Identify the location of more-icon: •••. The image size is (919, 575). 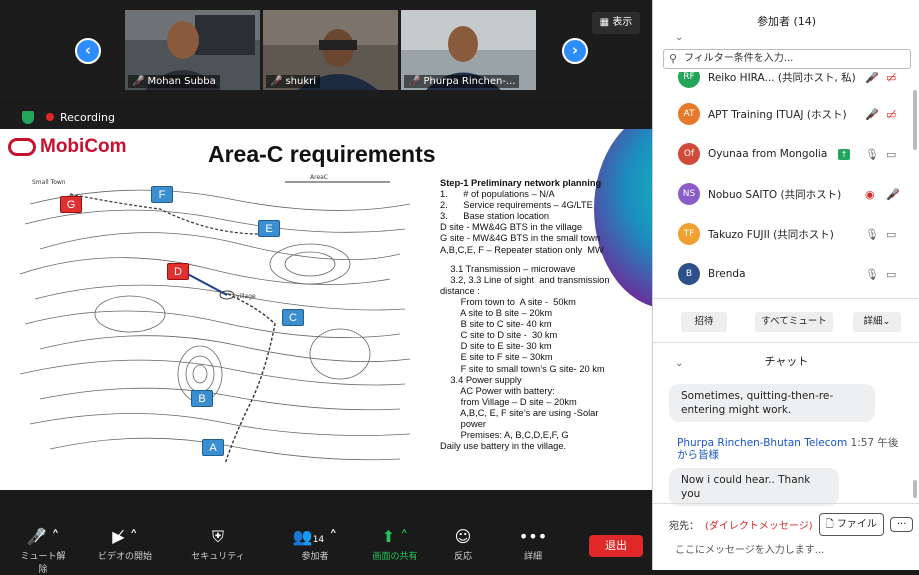
(533, 536).